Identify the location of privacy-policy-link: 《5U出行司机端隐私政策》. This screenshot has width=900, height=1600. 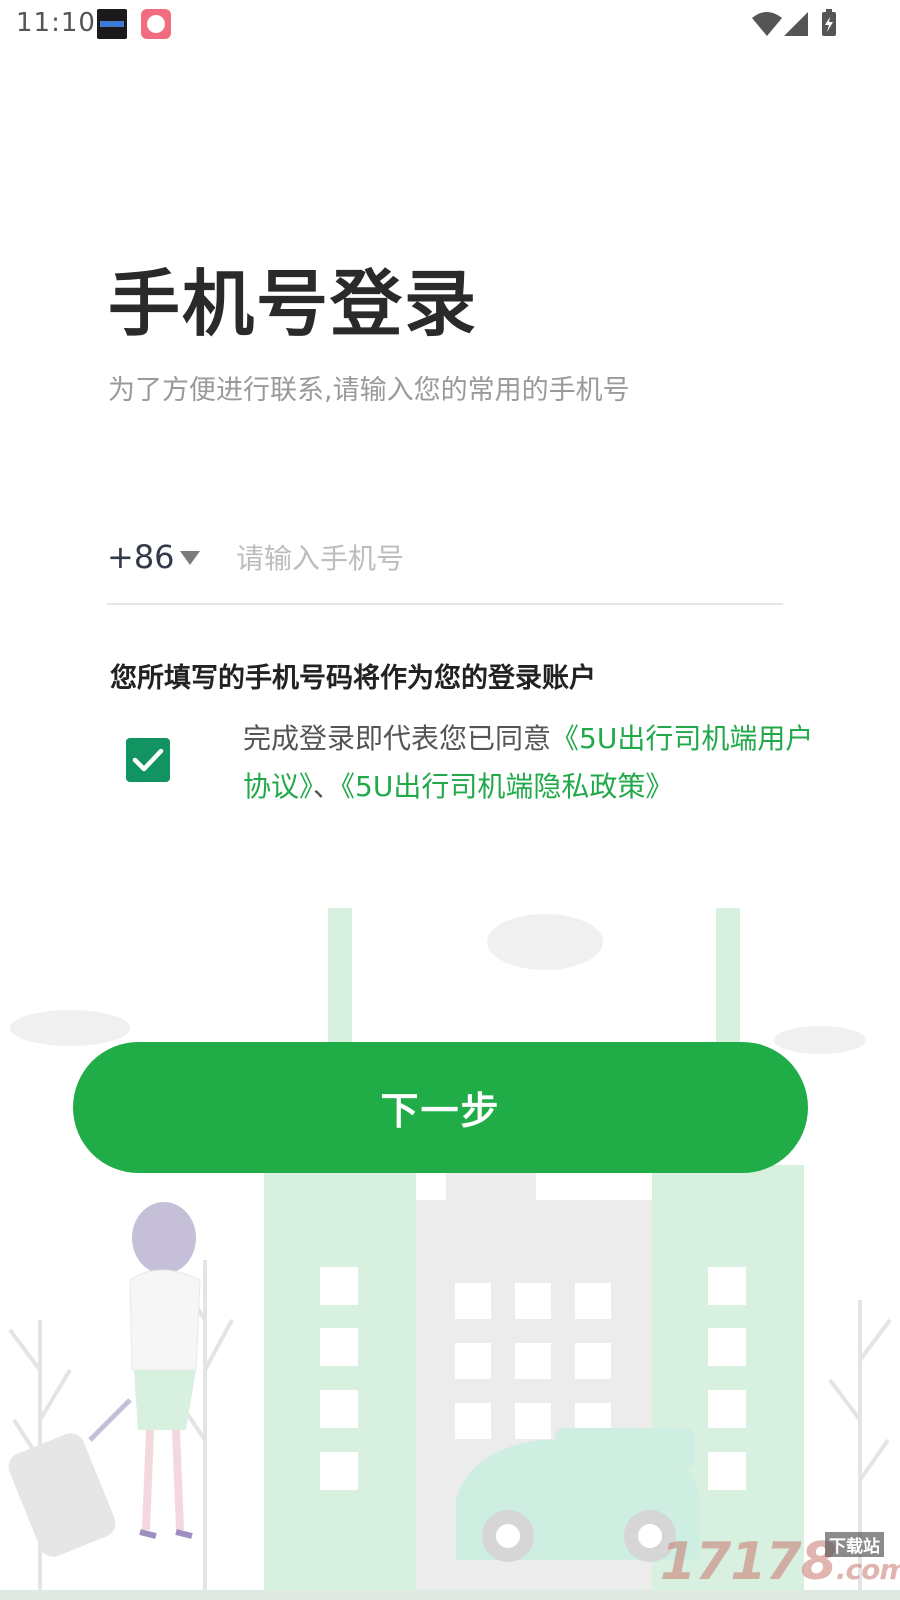
(507, 786).